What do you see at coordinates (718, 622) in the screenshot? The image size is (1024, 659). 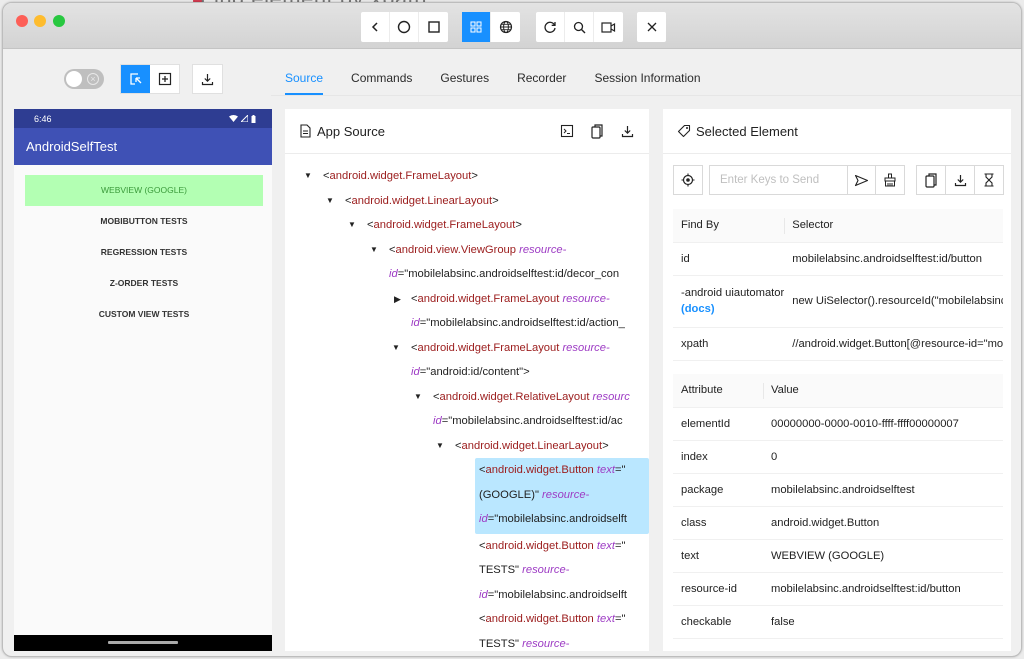 I see `attribute-name: checkable` at bounding box center [718, 622].